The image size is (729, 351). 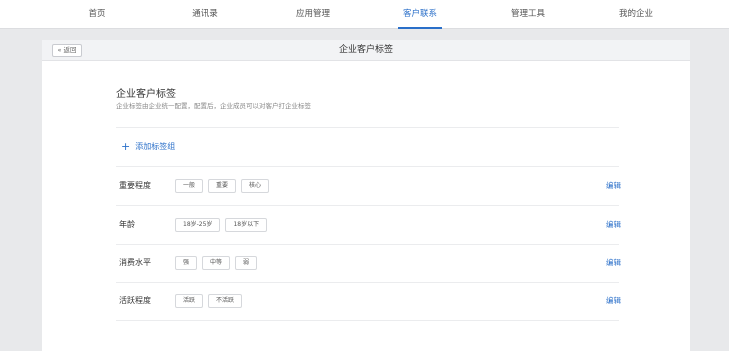 I want to click on tag-item: 18岁以下, so click(x=246, y=225).